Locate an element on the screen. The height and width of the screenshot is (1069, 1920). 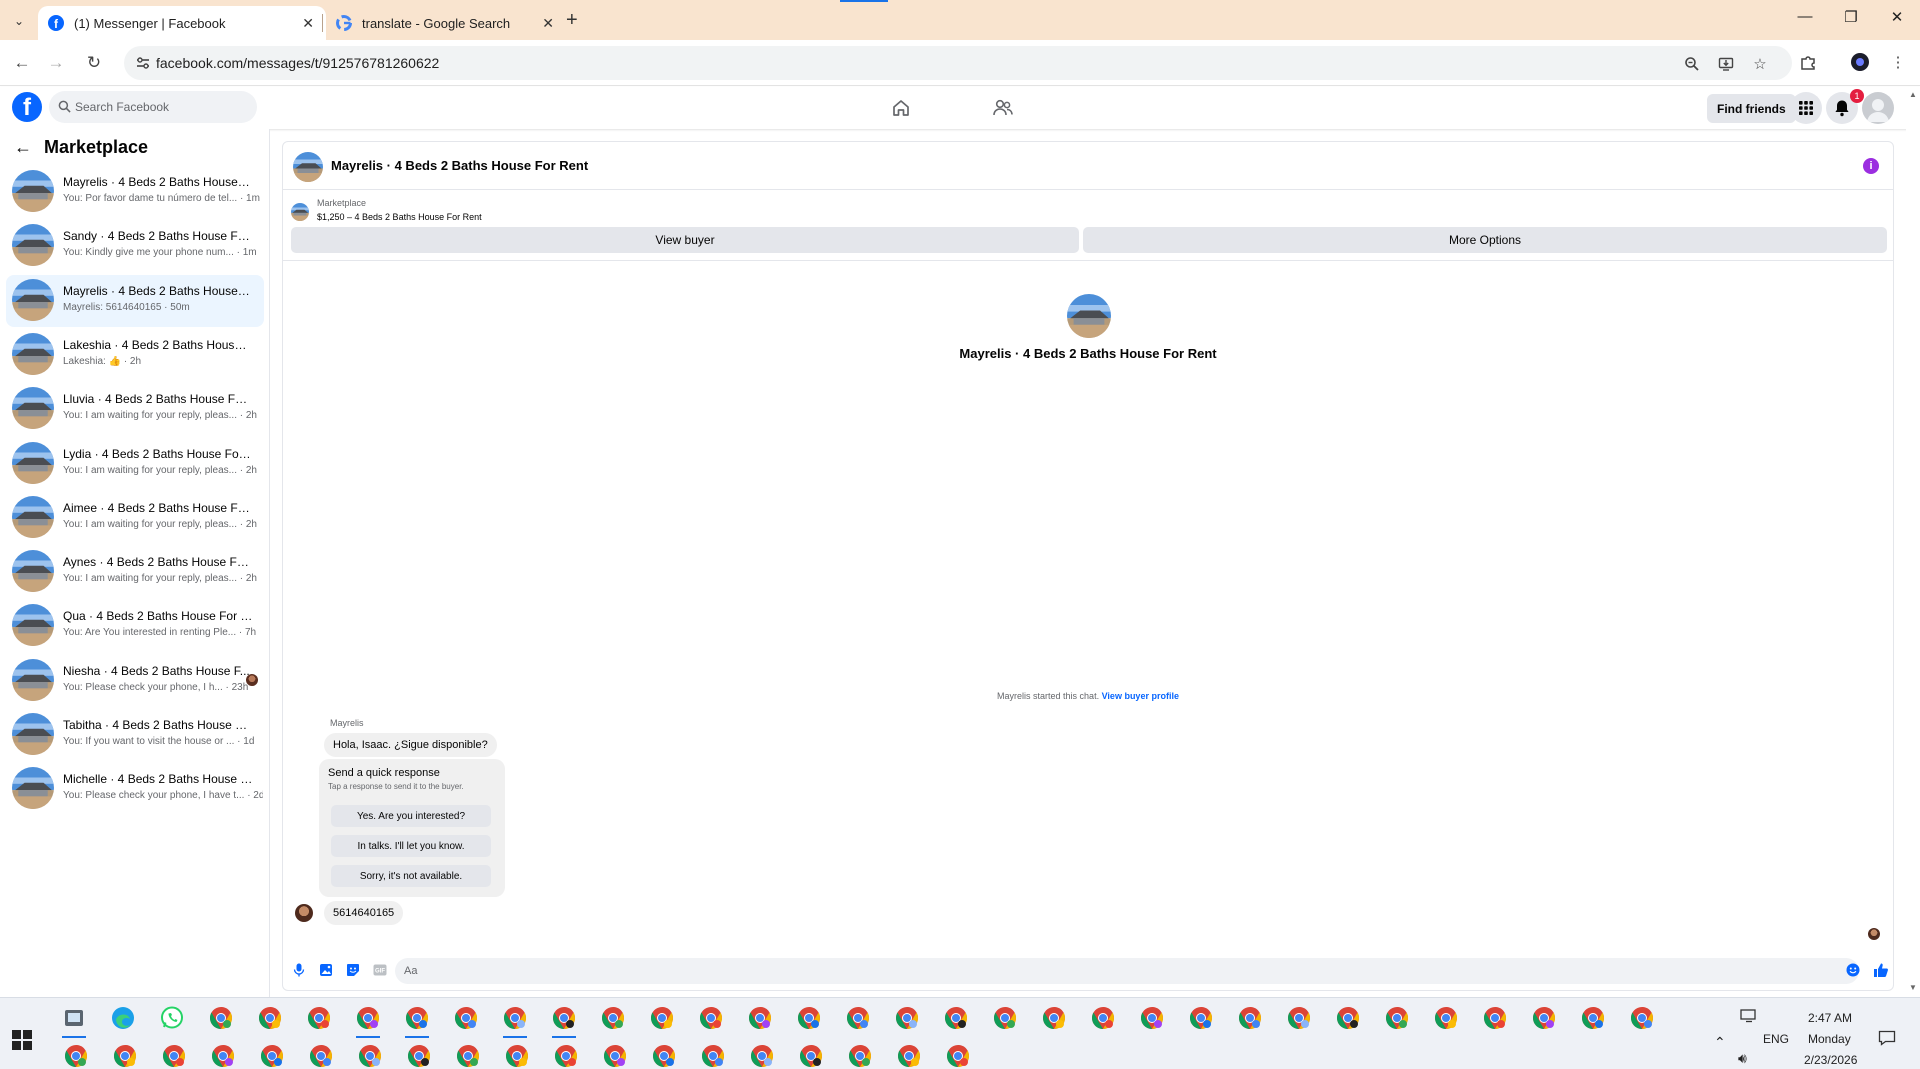
profile-avatar-icon is located at coordinates (1860, 62).